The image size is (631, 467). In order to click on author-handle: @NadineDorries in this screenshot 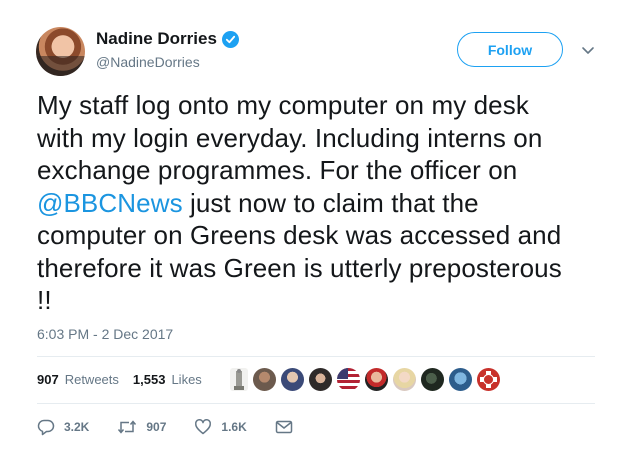, I will do `click(148, 62)`.